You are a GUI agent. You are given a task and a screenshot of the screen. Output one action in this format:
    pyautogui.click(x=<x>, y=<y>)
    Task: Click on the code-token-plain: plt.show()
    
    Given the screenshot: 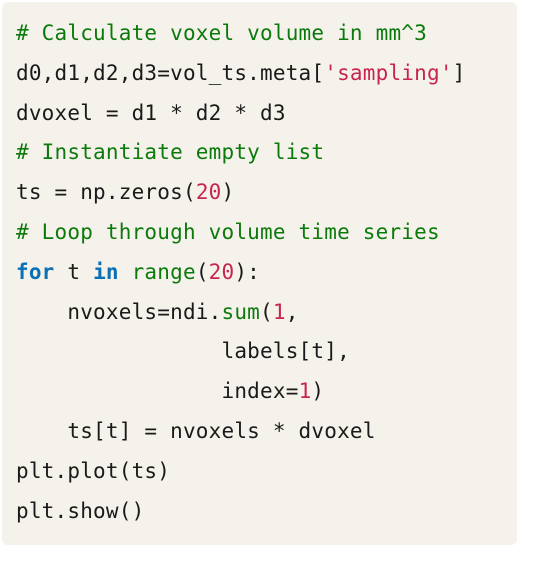 What is the action you would take?
    pyautogui.click(x=80, y=510)
    